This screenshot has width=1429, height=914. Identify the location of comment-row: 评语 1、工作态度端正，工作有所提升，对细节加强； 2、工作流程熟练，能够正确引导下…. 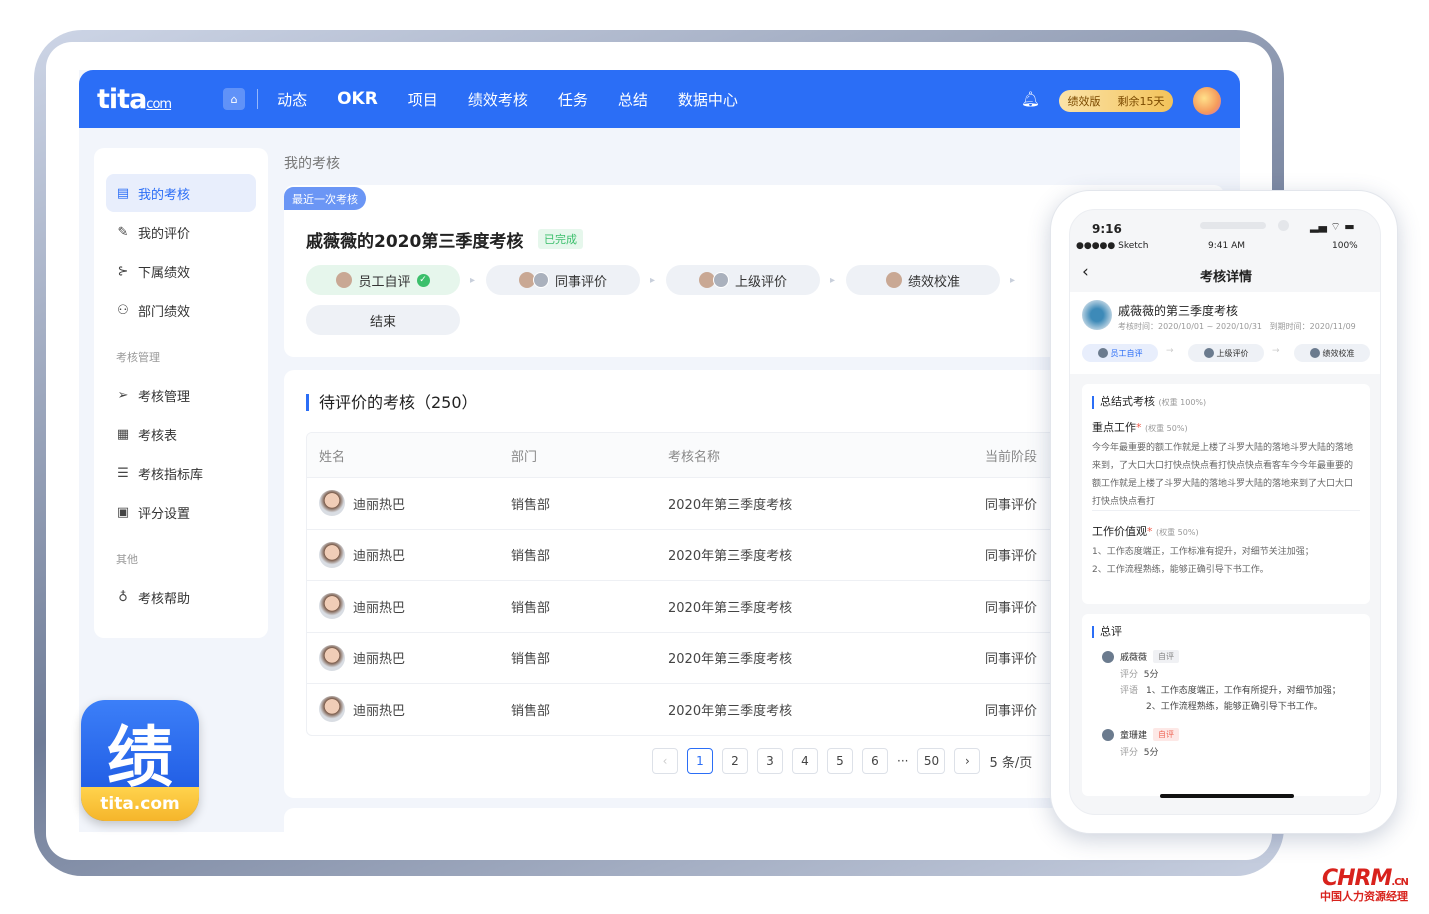
(1230, 699).